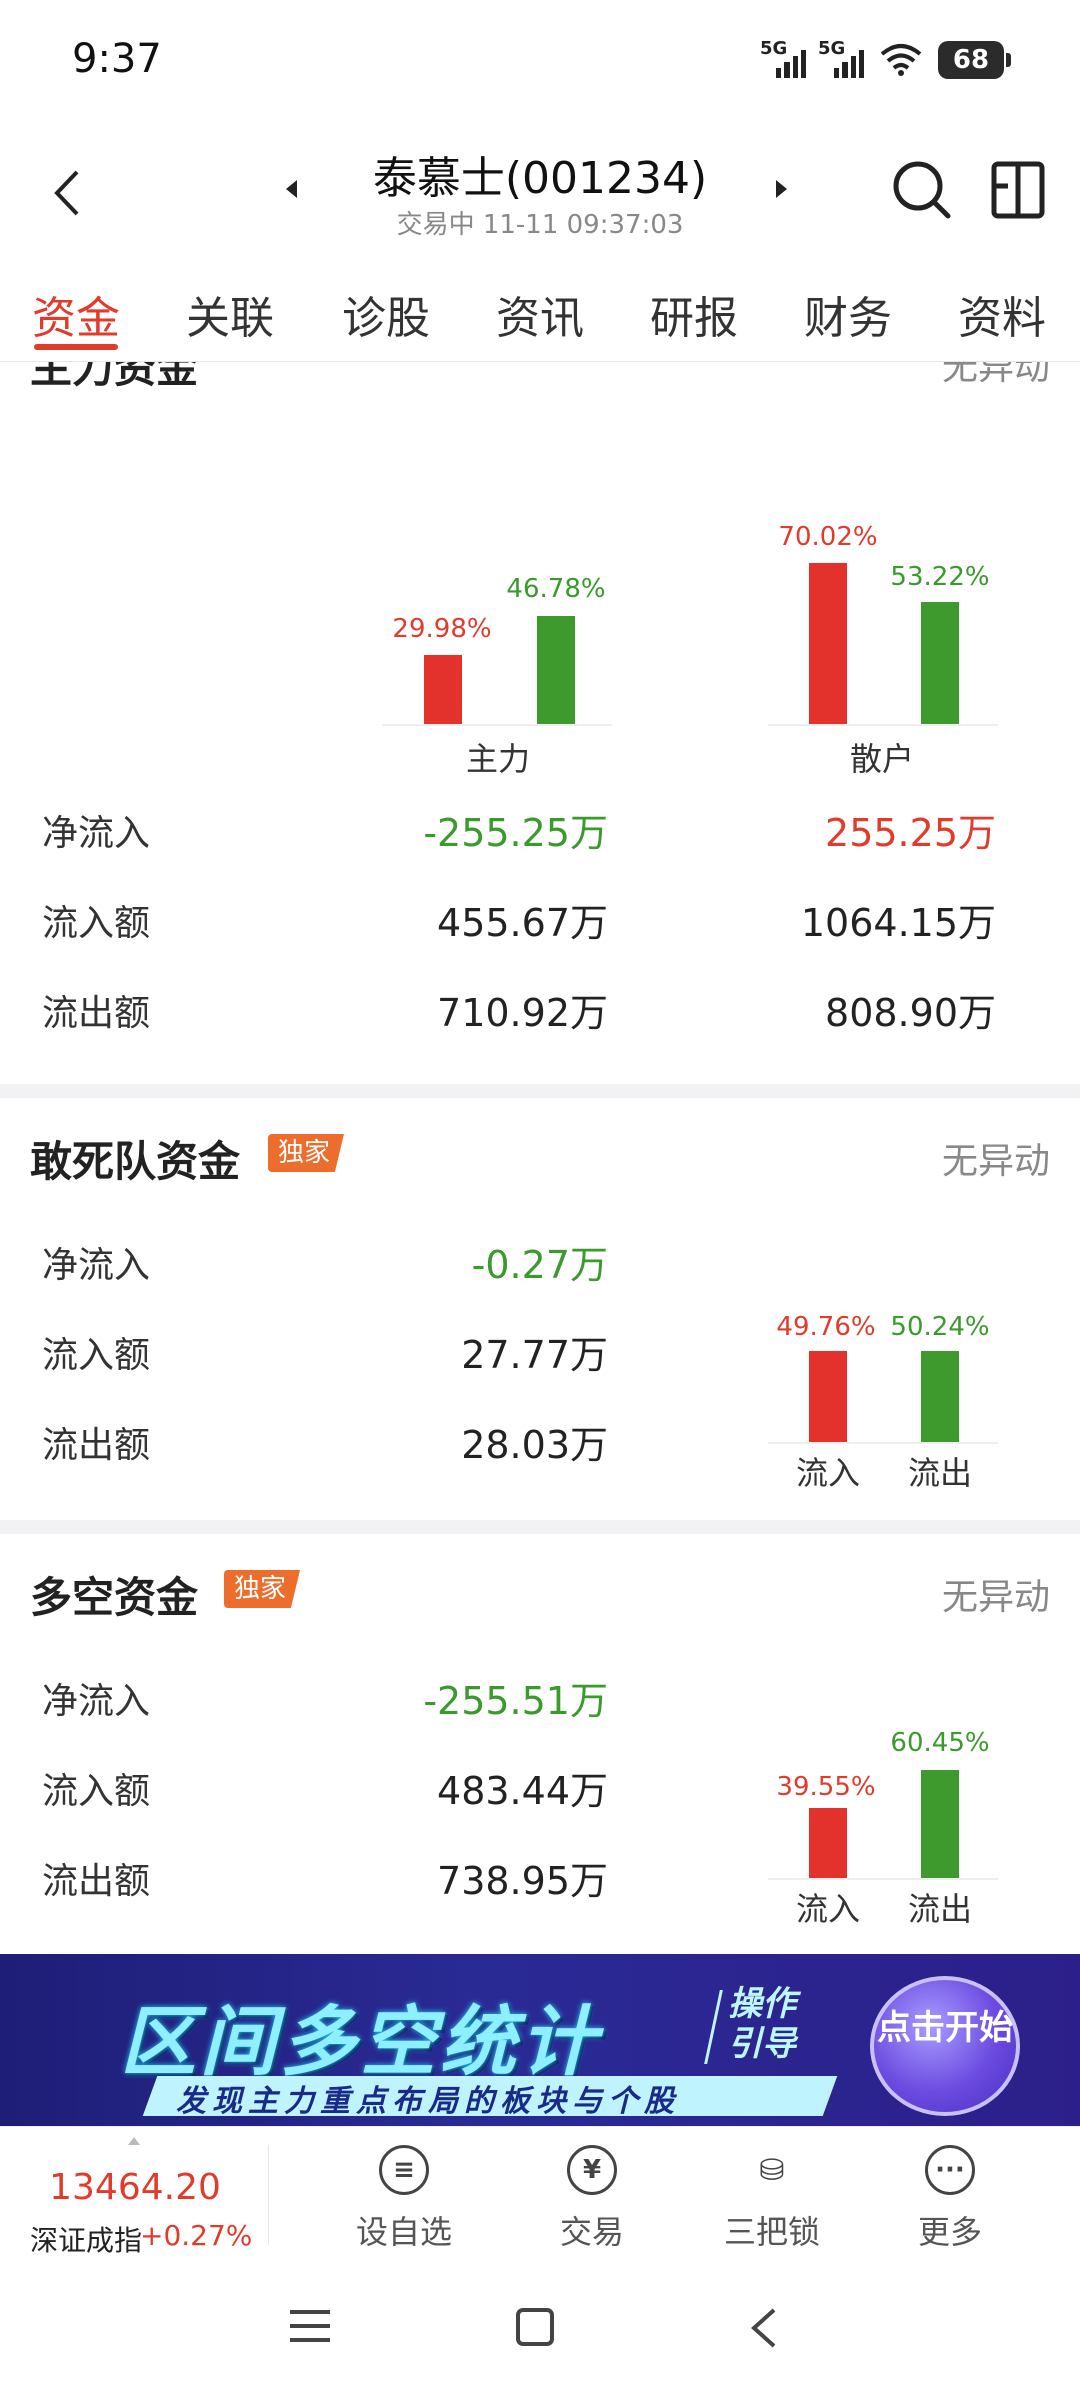  What do you see at coordinates (515, 833) in the screenshot?
I see `main-net-inflow: -255.25万` at bounding box center [515, 833].